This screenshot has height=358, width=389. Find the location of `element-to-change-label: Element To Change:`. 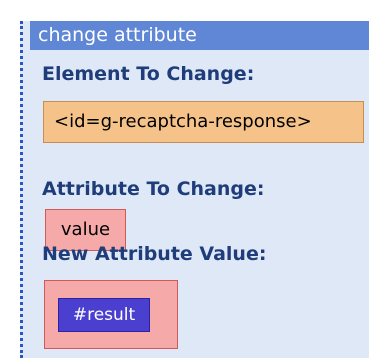

element-to-change-label: Element To Change: is located at coordinates (148, 74).